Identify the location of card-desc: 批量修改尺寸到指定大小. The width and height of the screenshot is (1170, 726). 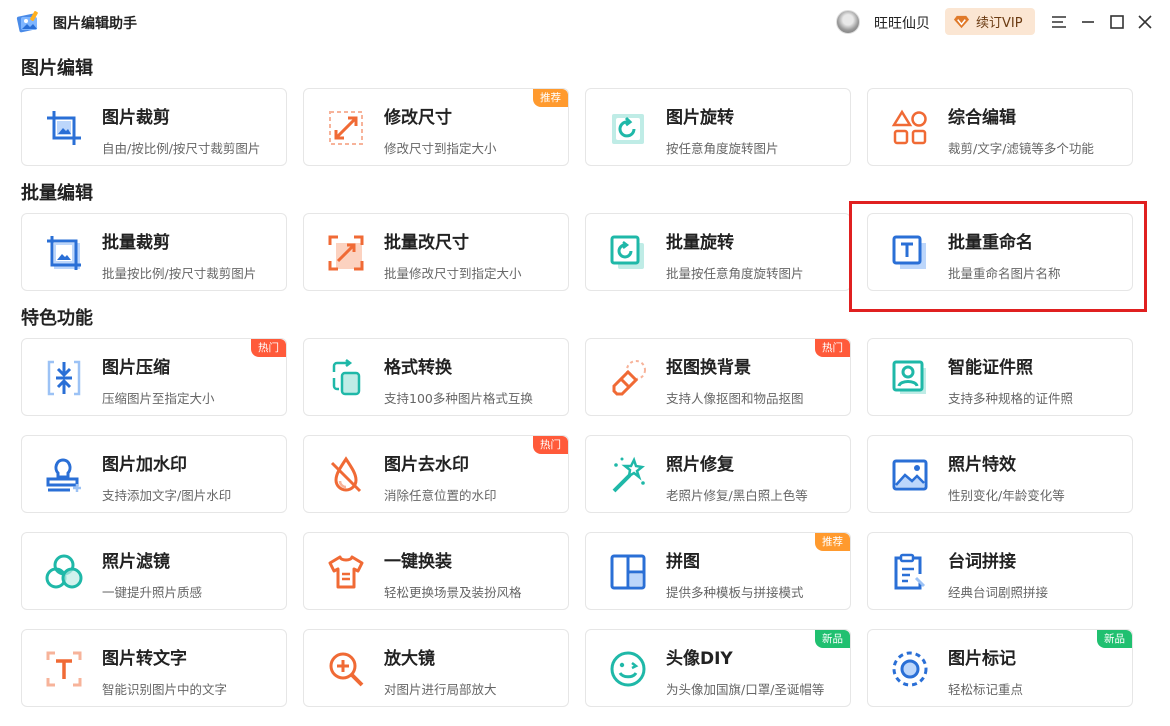
(453, 273).